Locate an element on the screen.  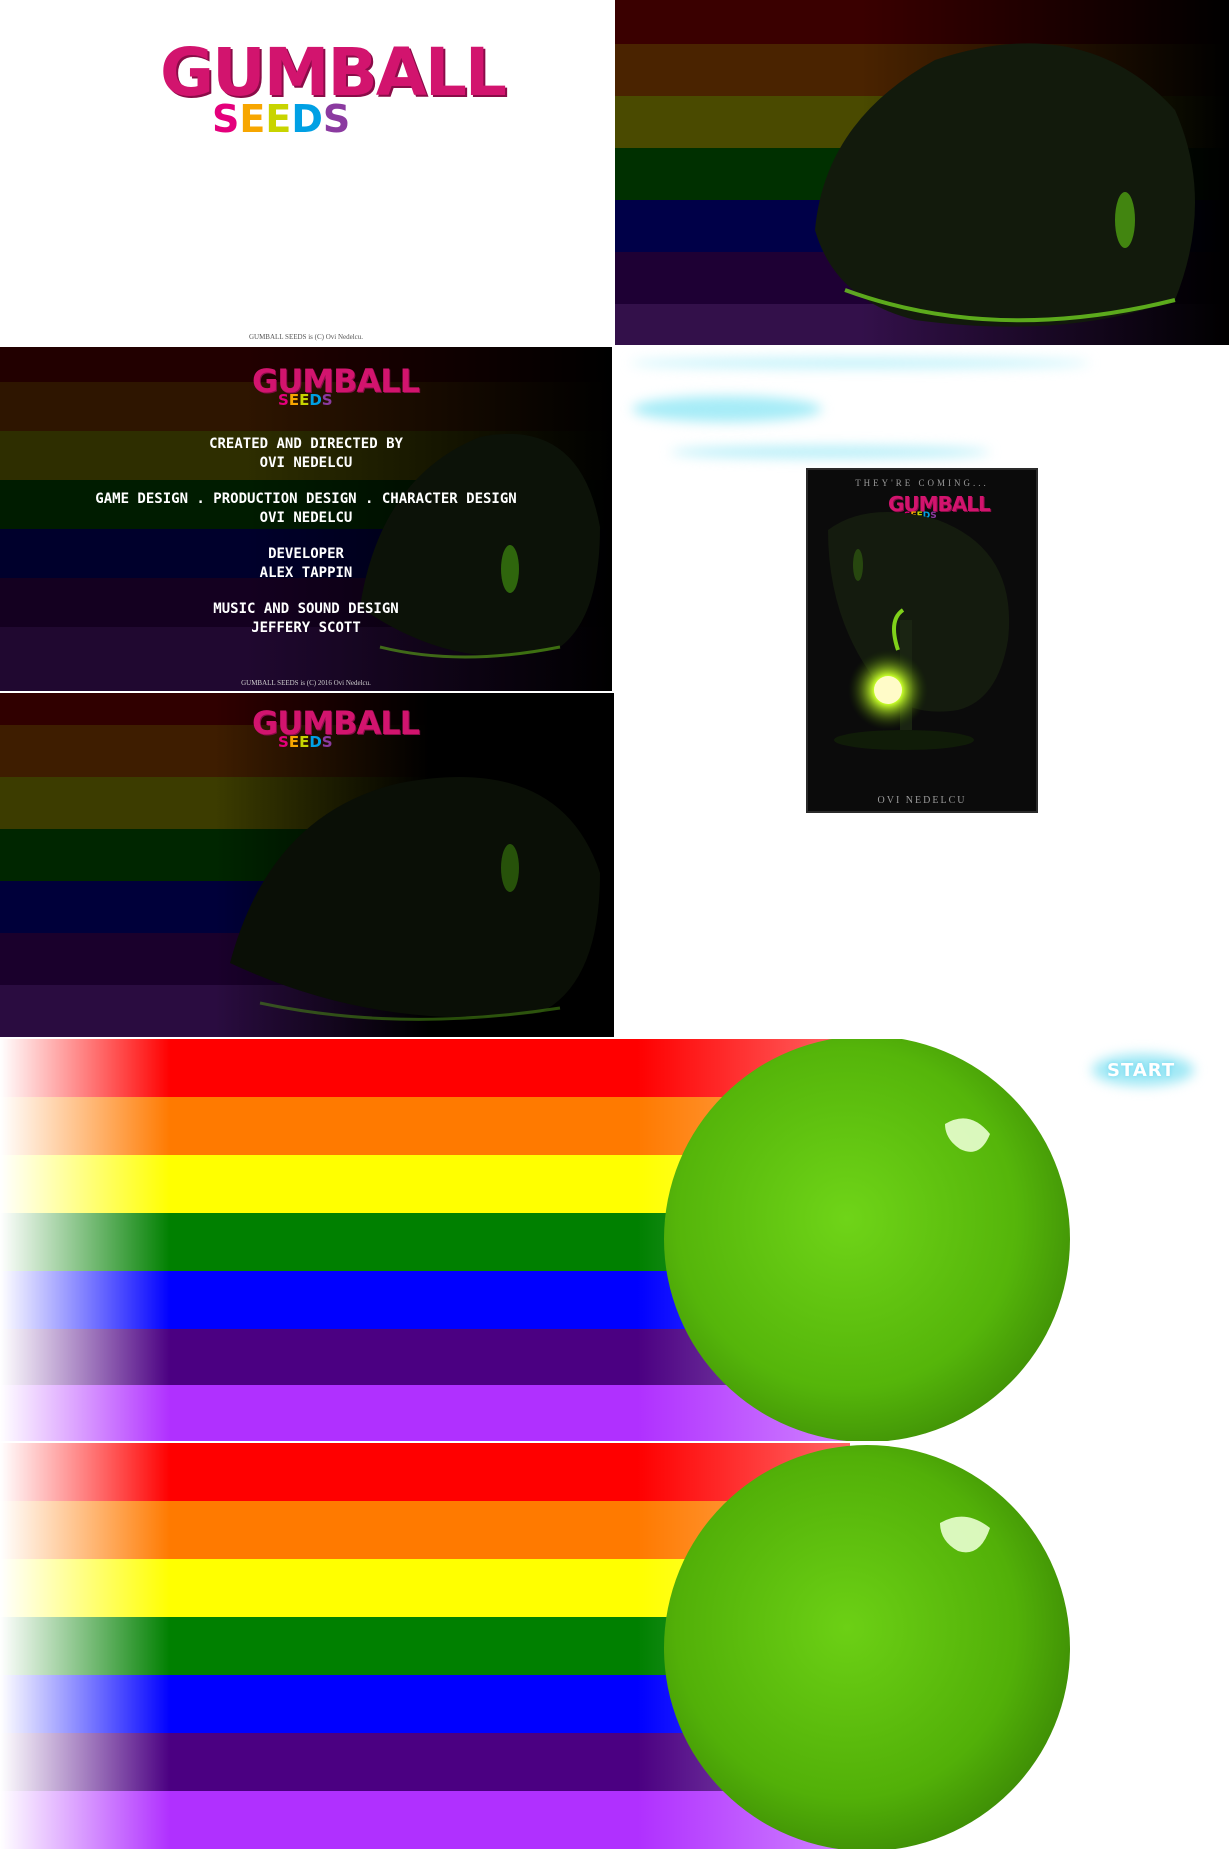
start-glow-sprites is located at coordinates (890, 410).